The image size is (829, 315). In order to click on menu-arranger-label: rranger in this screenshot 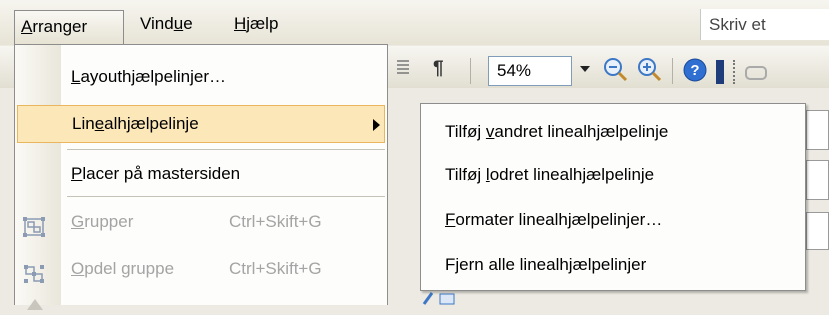, I will do `click(60, 26)`.